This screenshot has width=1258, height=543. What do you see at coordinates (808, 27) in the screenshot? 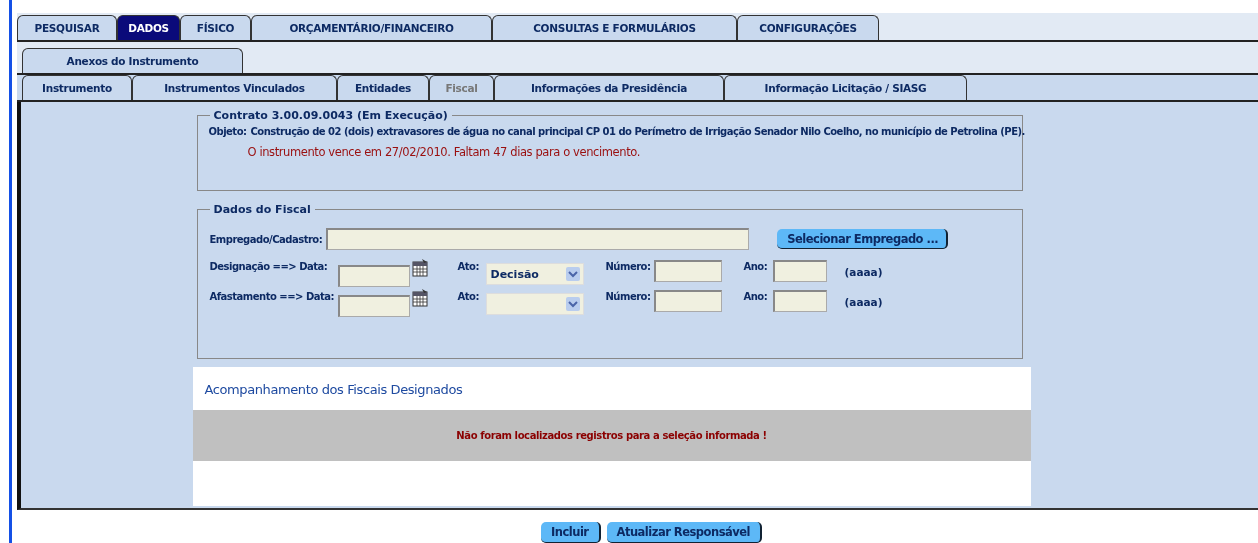
I see `tab: CONFIGURAÇÕES` at bounding box center [808, 27].